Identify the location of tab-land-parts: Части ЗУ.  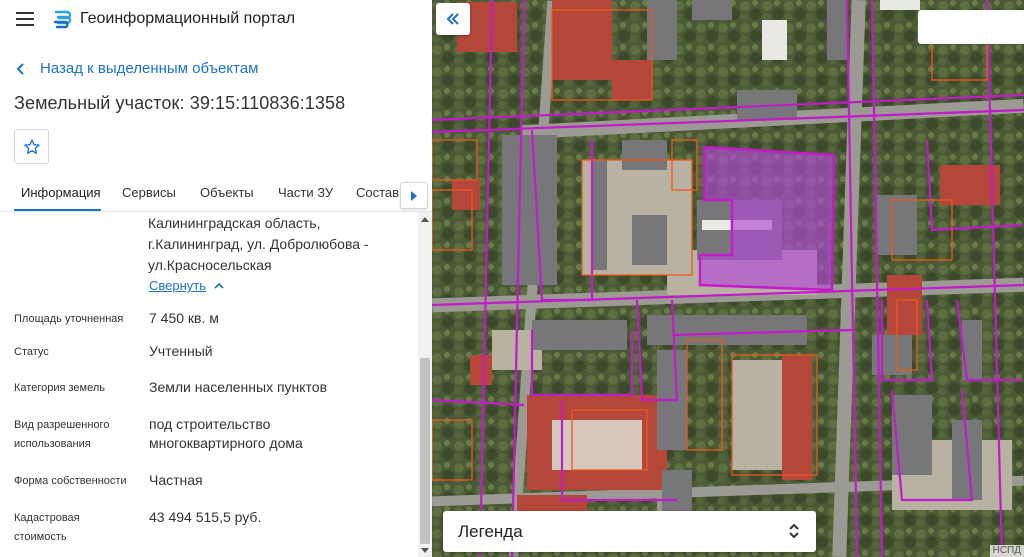
(305, 192).